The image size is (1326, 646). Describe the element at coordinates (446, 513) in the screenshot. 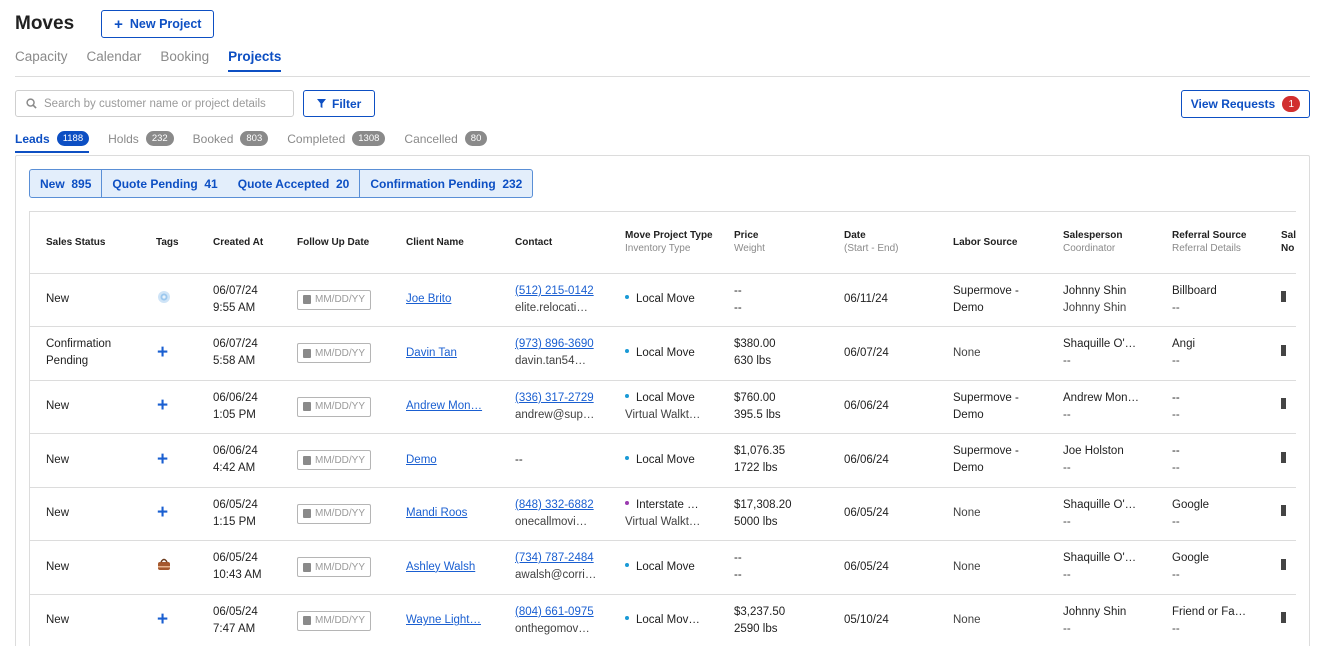

I see `client-name-link: Mandi Roos` at that location.